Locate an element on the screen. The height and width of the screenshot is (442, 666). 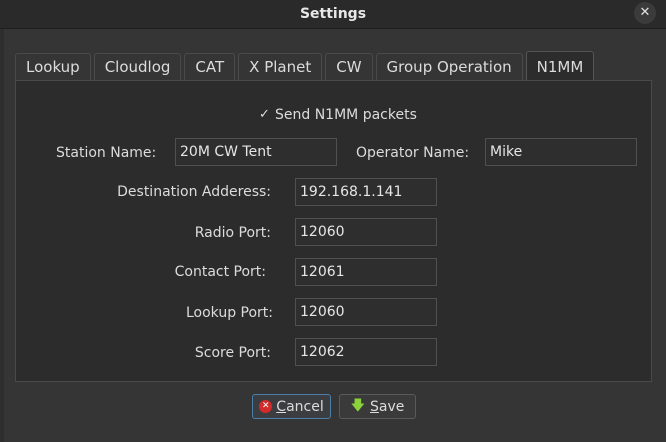
tab-cw: CW is located at coordinates (349, 66).